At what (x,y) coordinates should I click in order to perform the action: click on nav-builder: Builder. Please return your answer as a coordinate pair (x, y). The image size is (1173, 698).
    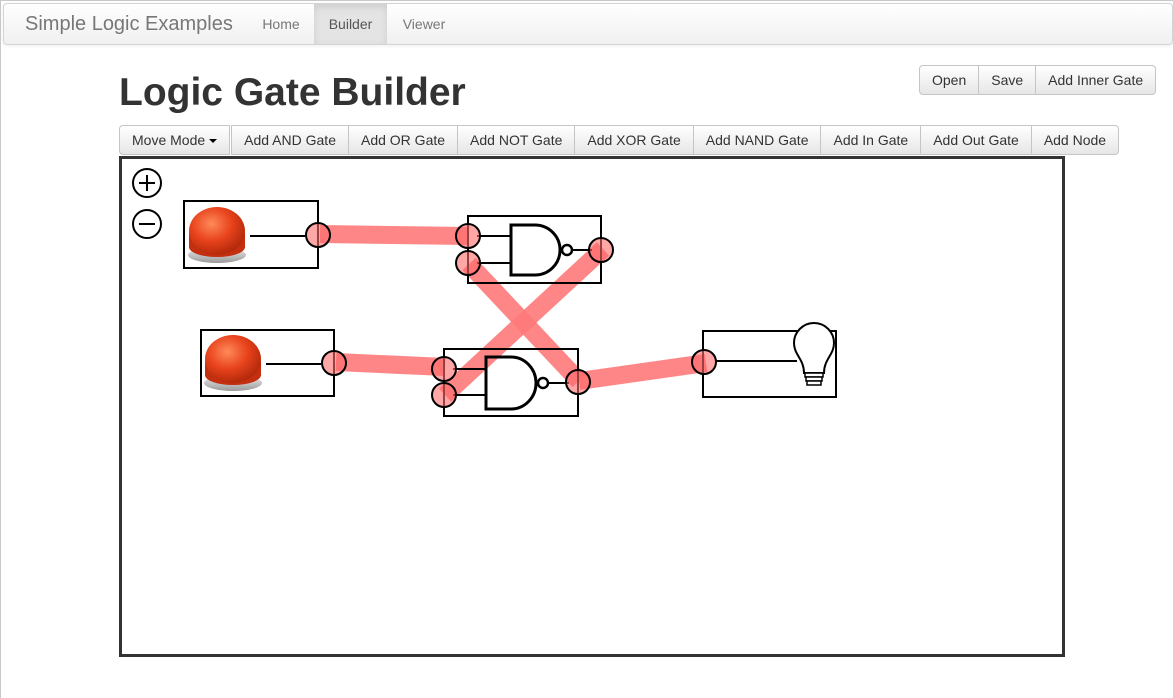
    Looking at the image, I should click on (350, 24).